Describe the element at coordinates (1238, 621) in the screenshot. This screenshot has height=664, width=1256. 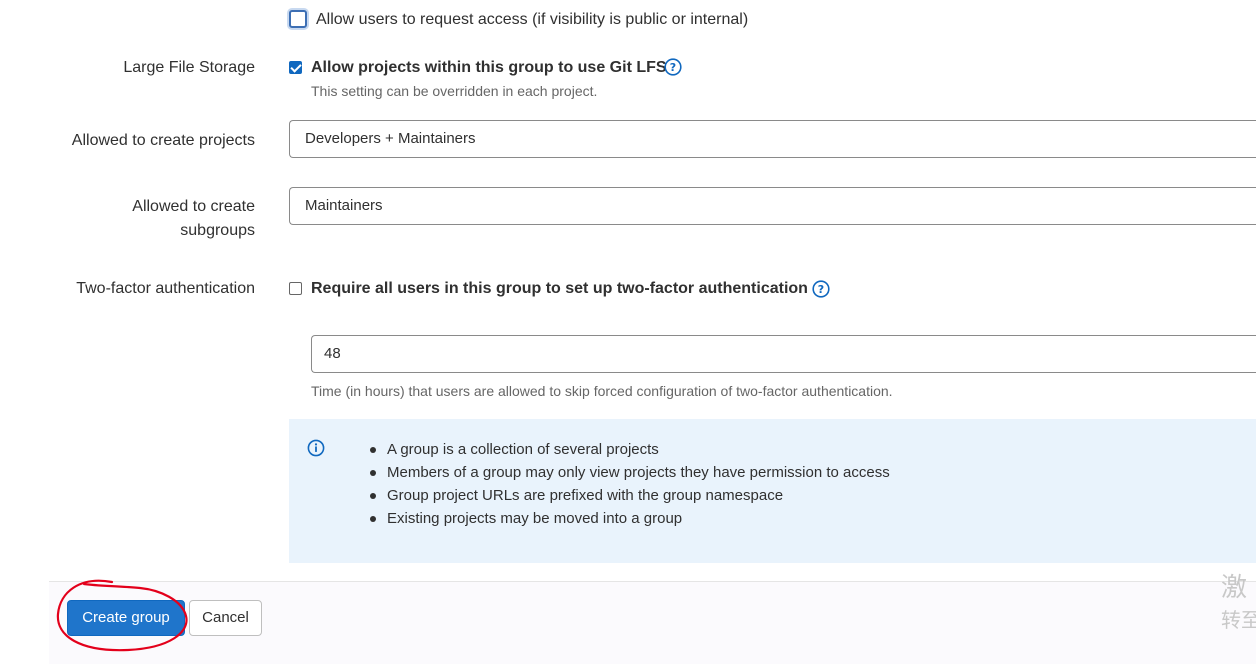
I see `watermark-line2: 转至` at that location.